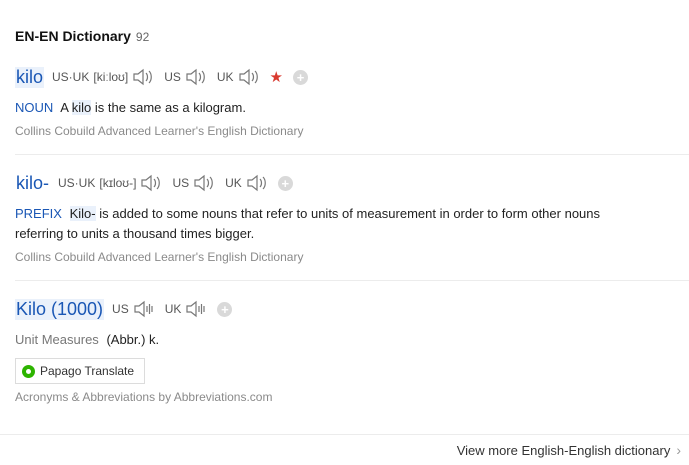  I want to click on definition-text-pre: A, so click(64, 107).